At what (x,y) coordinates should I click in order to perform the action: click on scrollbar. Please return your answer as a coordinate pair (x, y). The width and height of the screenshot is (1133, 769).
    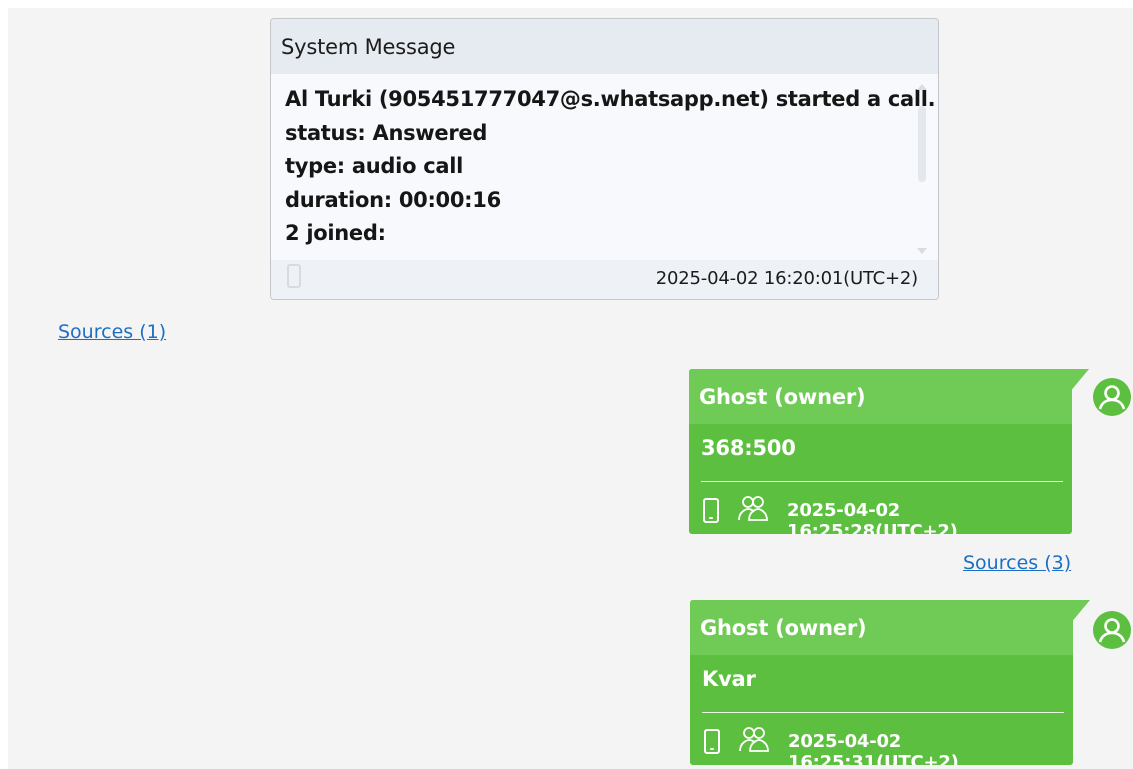
    Looking at the image, I should click on (922, 169).